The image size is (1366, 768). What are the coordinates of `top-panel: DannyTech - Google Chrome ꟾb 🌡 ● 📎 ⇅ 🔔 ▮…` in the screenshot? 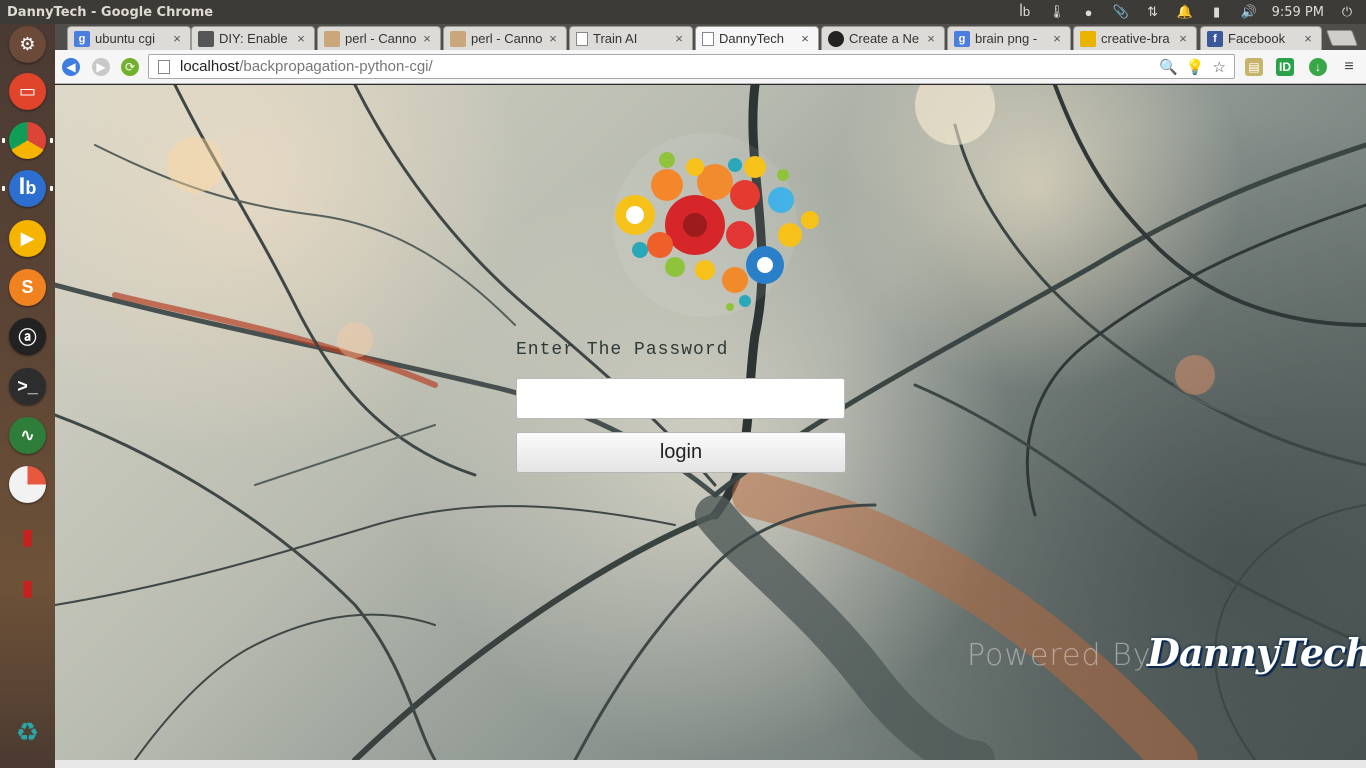 It's located at (683, 12).